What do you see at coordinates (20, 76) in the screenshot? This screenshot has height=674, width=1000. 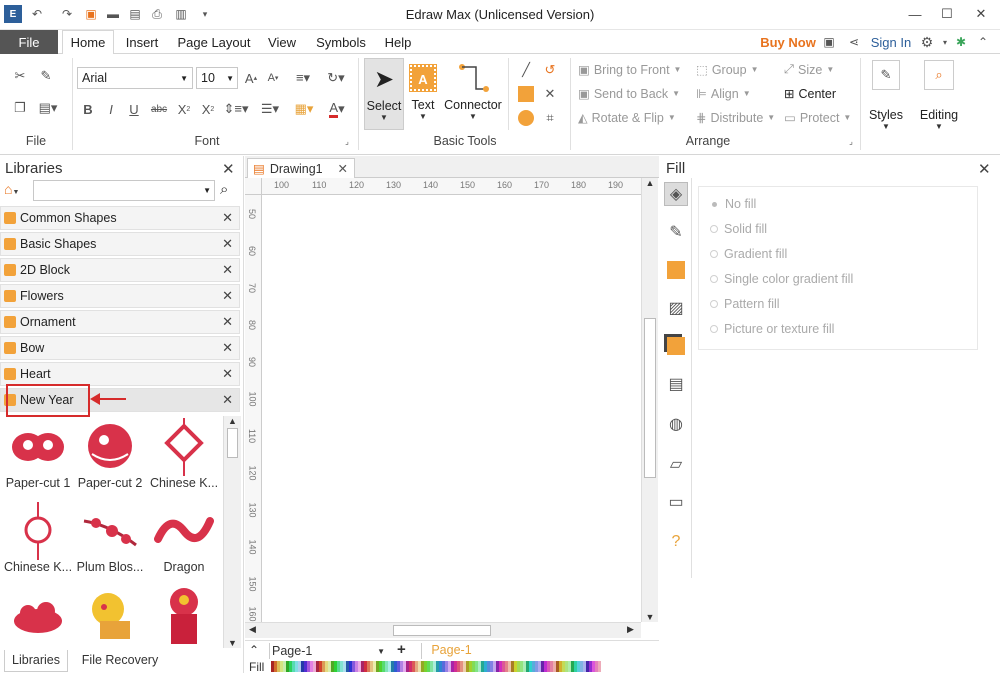 I see `cut-icon: ✂` at bounding box center [20, 76].